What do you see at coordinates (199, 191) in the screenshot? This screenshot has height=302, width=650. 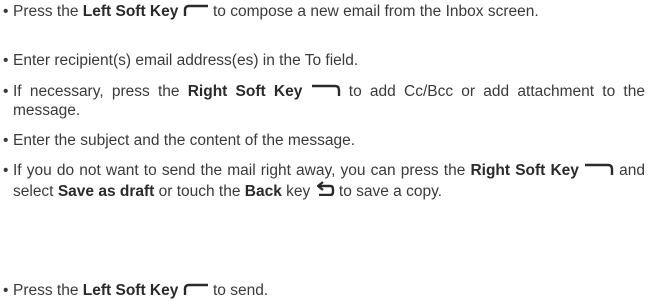 I see `item-text-mid: or touch the` at bounding box center [199, 191].